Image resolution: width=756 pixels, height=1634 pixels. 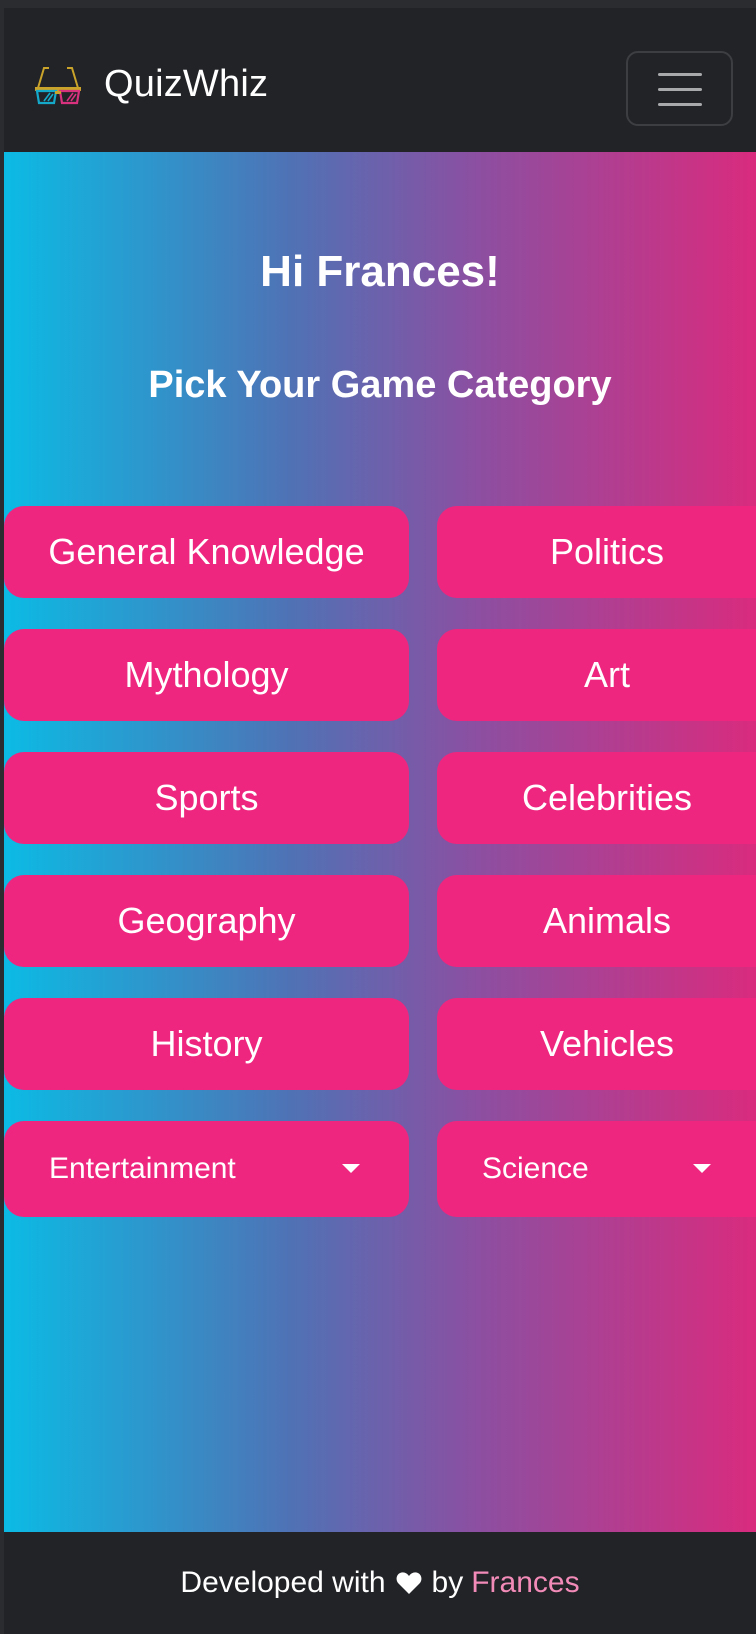 What do you see at coordinates (206, 1044) in the screenshot?
I see `category-button-history: History` at bounding box center [206, 1044].